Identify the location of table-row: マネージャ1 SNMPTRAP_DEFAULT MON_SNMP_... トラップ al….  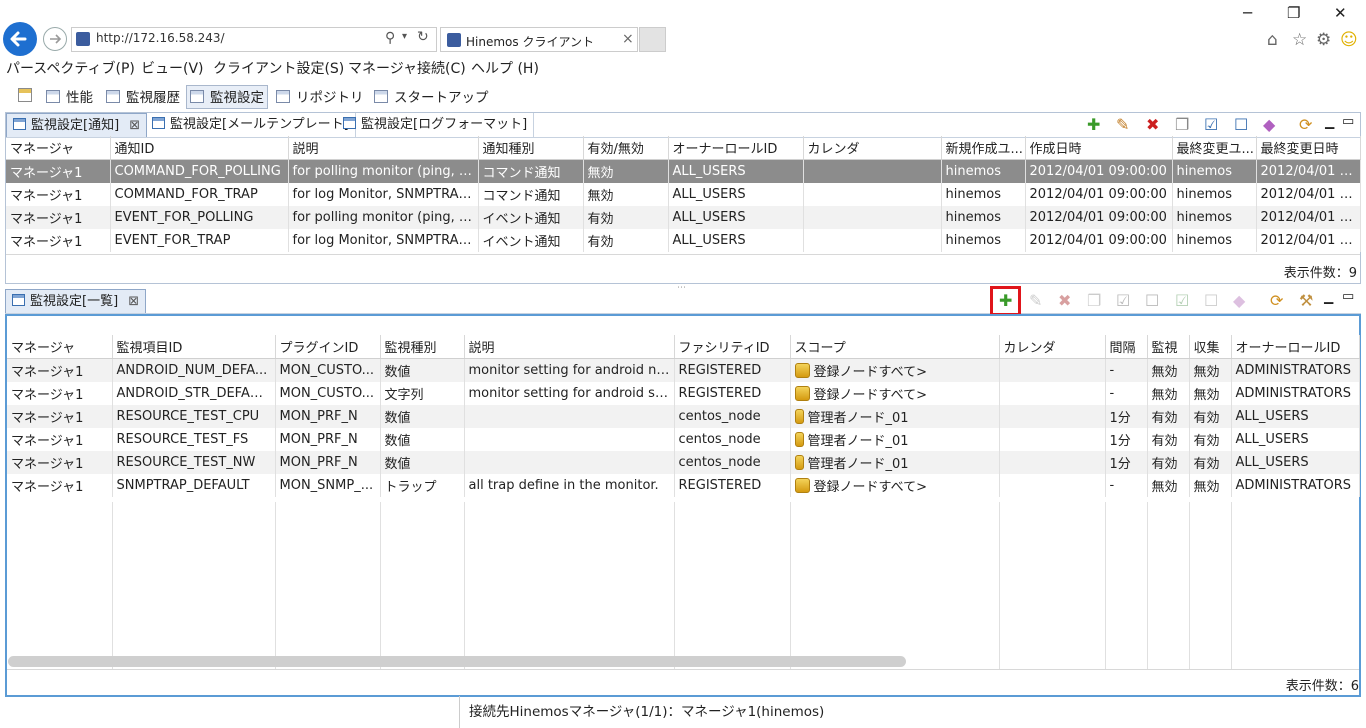
(683, 485).